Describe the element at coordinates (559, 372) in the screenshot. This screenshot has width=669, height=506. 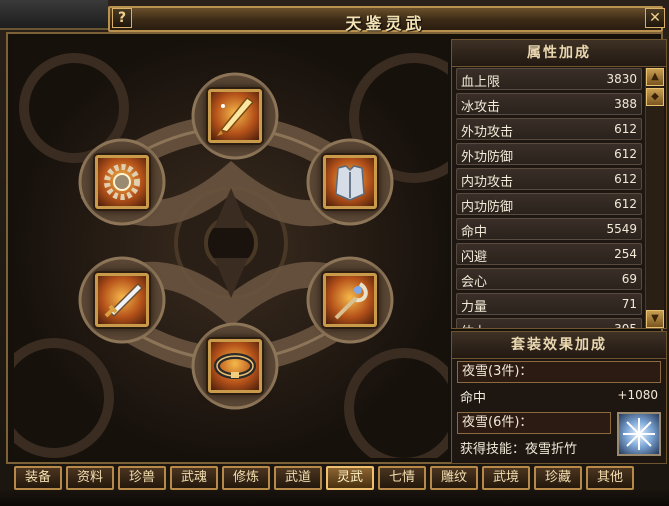
I see `set-3pc-name: 夜雪(3件)：` at that location.